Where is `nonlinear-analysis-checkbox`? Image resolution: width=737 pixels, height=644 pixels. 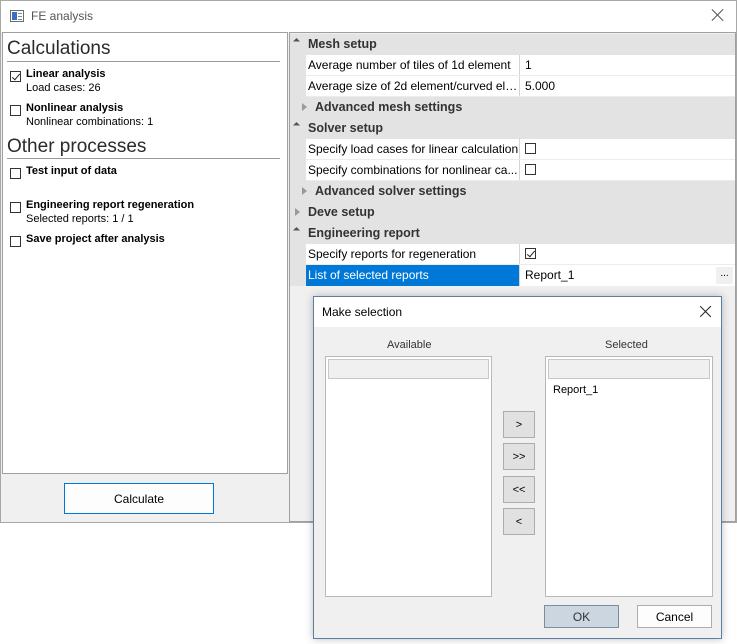 nonlinear-analysis-checkbox is located at coordinates (15, 110).